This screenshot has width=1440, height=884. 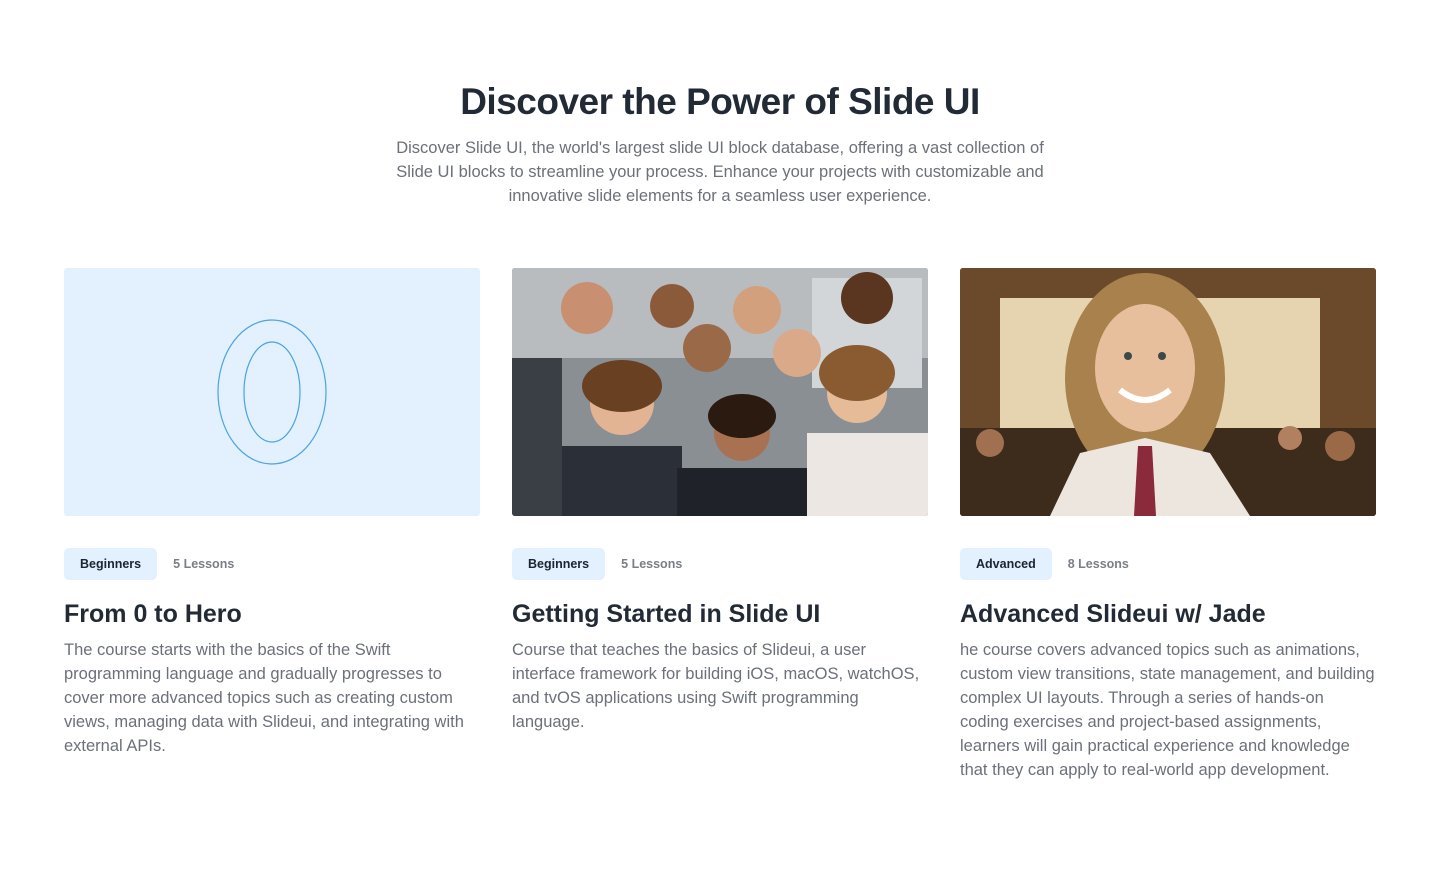 I want to click on lesson-count: 8 Lessons, so click(x=1098, y=564).